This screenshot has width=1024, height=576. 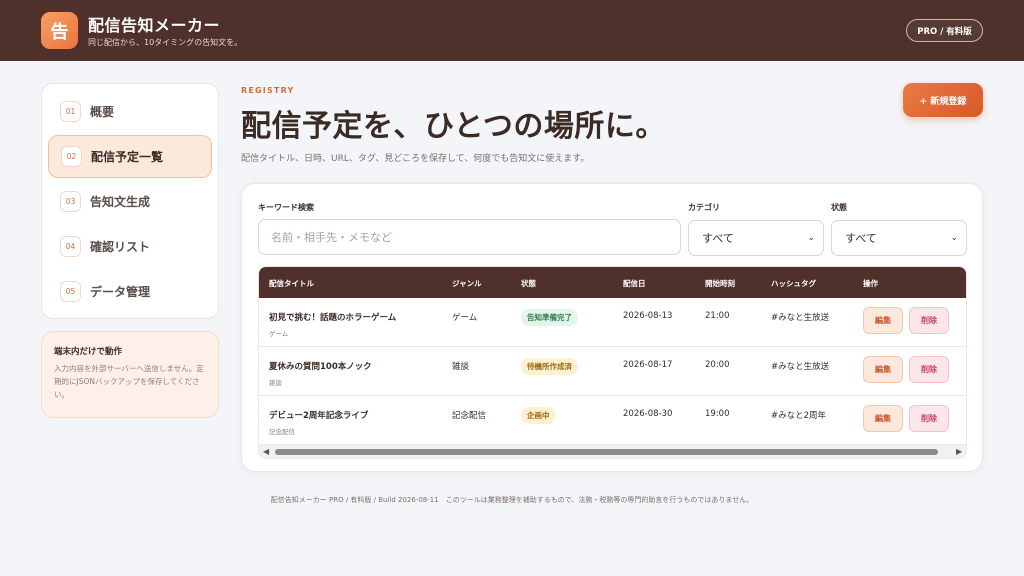 I want to click on row-title: 夏休みの質問100本ノック, so click(x=320, y=367).